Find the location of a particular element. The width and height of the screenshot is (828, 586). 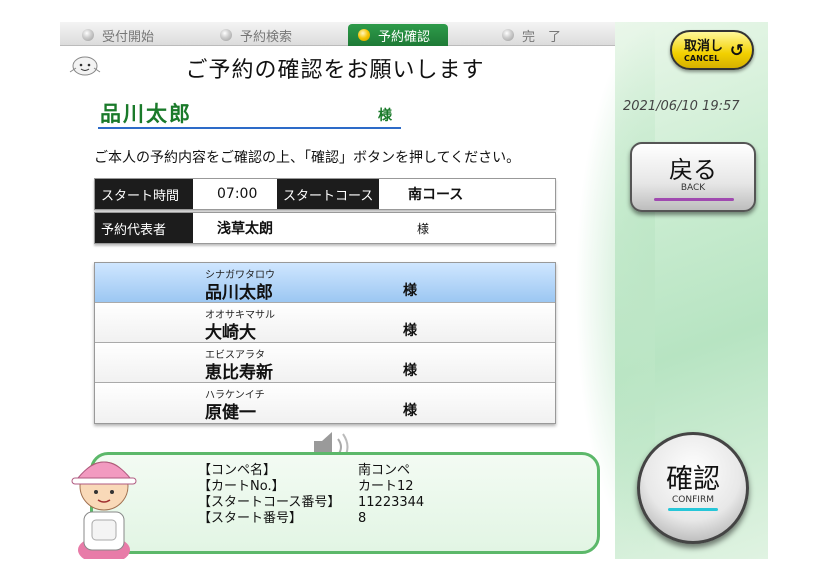

step-reception-start: 受付開始 is located at coordinates (118, 35).